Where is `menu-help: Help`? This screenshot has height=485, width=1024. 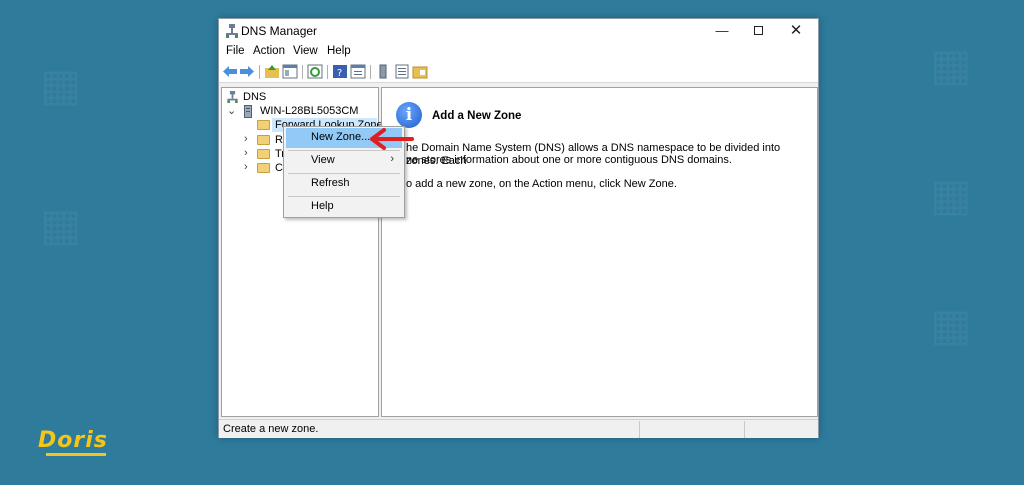 menu-help: Help is located at coordinates (339, 51).